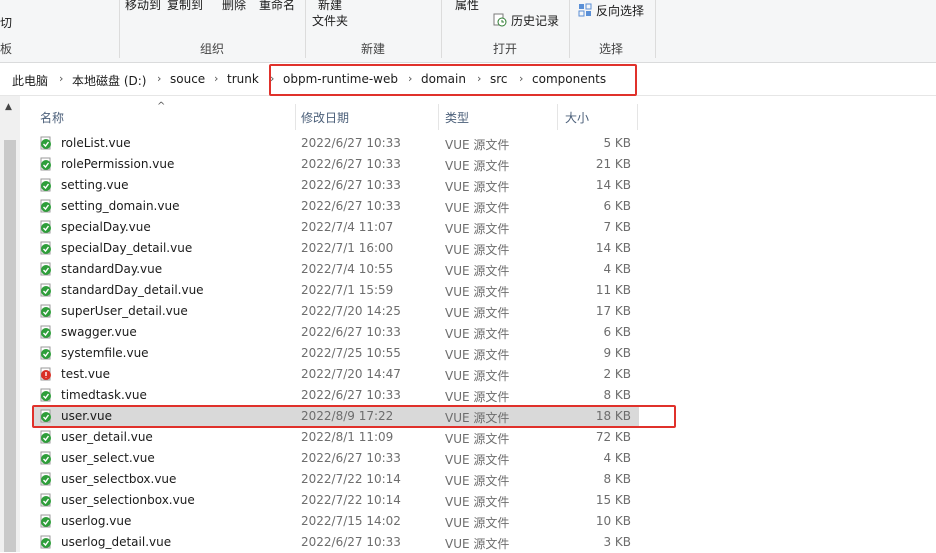 This screenshot has width=936, height=553. Describe the element at coordinates (500, 20) in the screenshot. I see `history-icon` at that location.